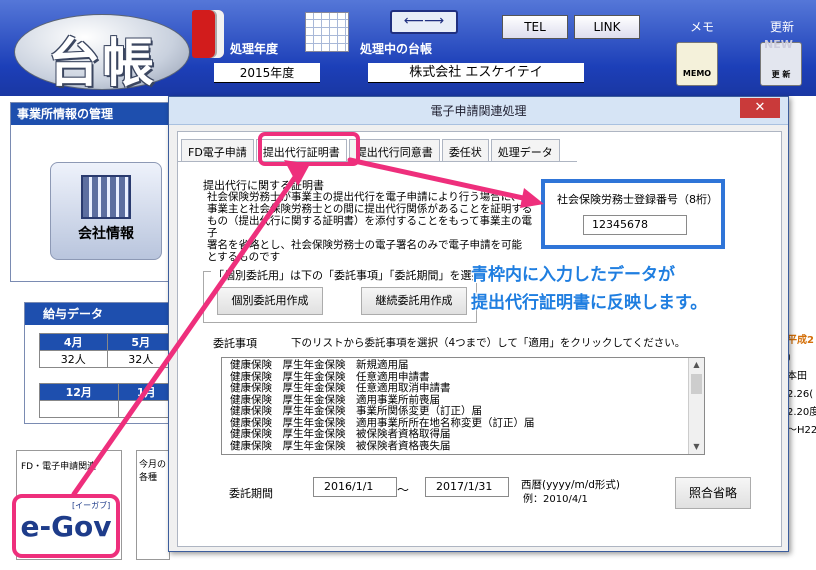  I want to click on continuous-create-button: 継続委託用作成, so click(414, 301).